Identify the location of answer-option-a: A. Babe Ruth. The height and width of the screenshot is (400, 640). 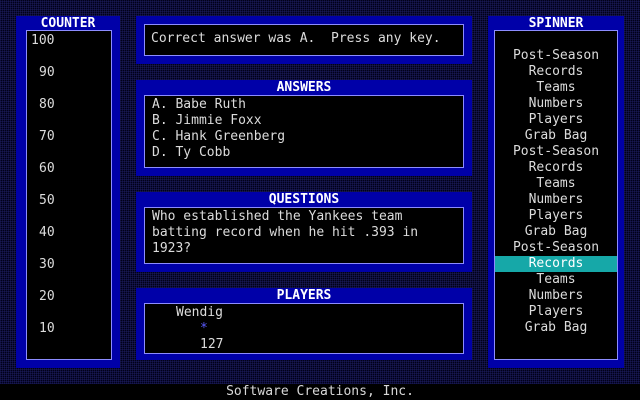
(304, 105).